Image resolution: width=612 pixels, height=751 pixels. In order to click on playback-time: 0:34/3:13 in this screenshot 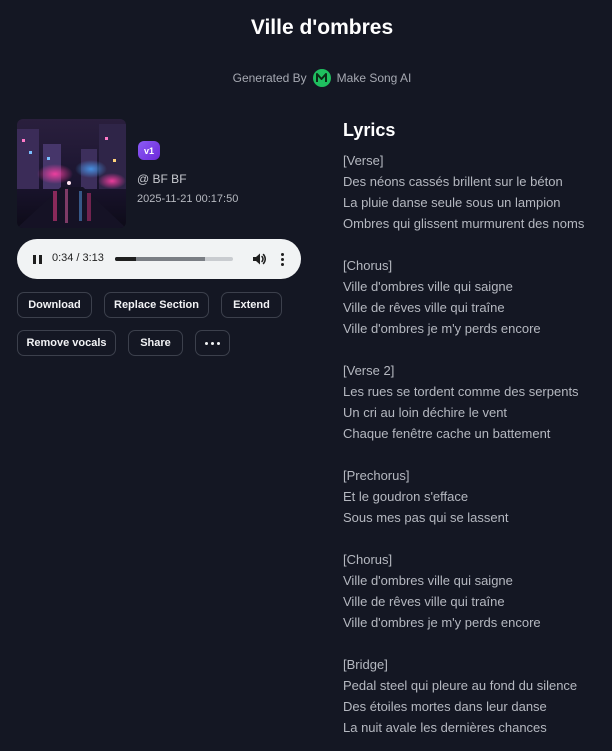, I will do `click(78, 258)`.